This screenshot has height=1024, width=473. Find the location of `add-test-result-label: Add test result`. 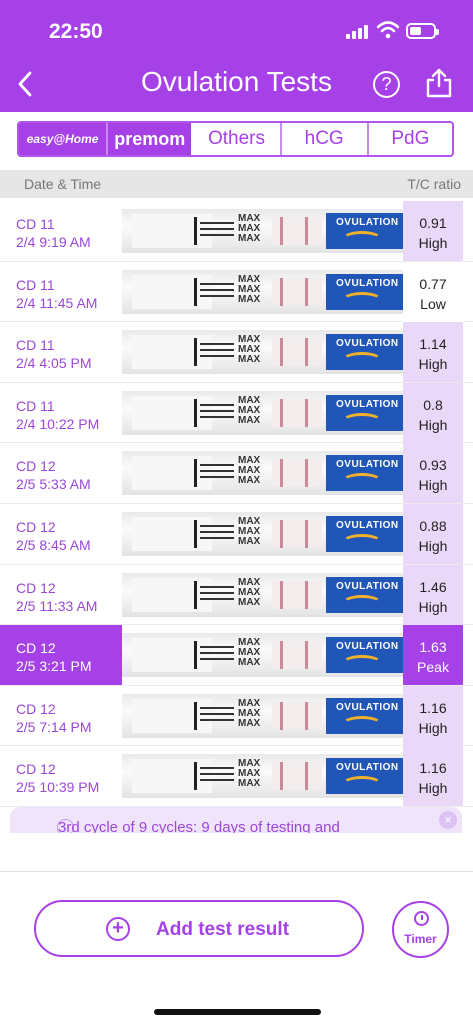

add-test-result-label: Add test result is located at coordinates (223, 929).